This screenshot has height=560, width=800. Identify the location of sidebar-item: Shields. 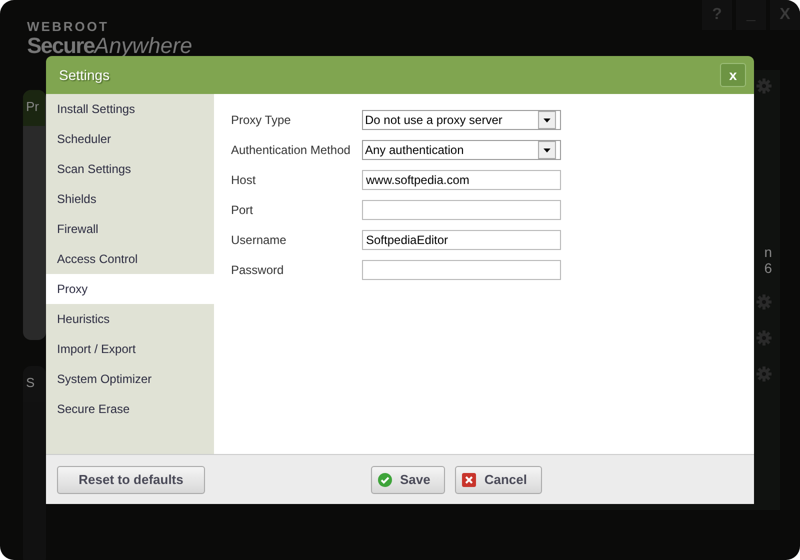
(130, 199).